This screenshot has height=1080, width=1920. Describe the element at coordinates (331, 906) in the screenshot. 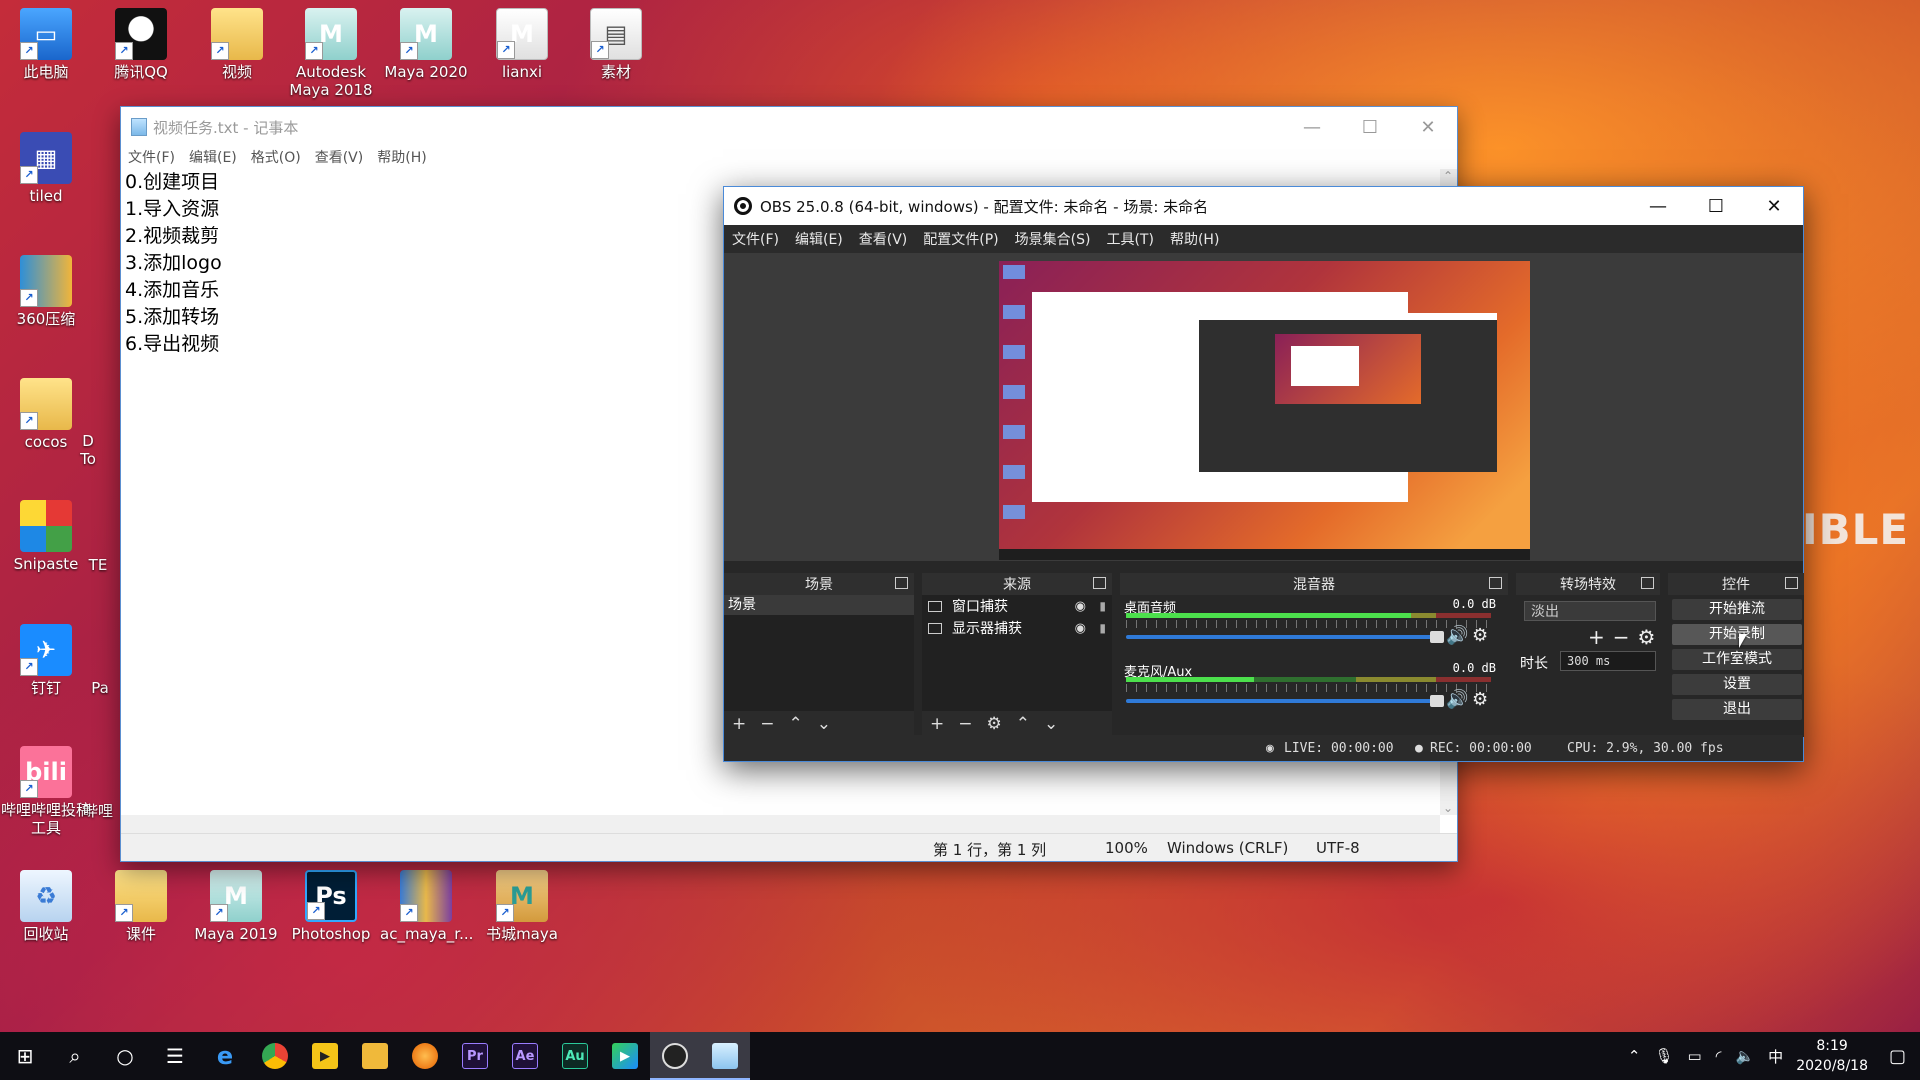

I see `desktop-icon-photoshop: Ps Photoshop` at that location.